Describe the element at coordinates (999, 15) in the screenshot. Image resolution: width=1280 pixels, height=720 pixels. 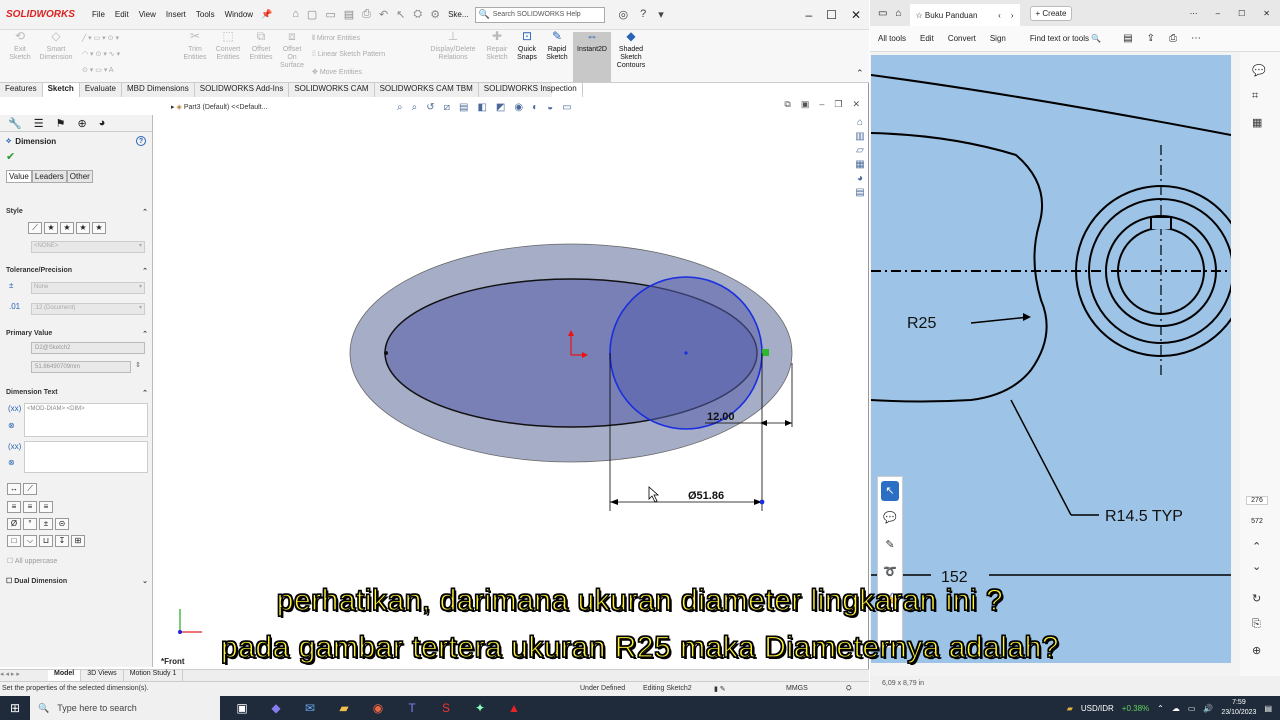
I see `tab-back-icon: ‹` at that location.